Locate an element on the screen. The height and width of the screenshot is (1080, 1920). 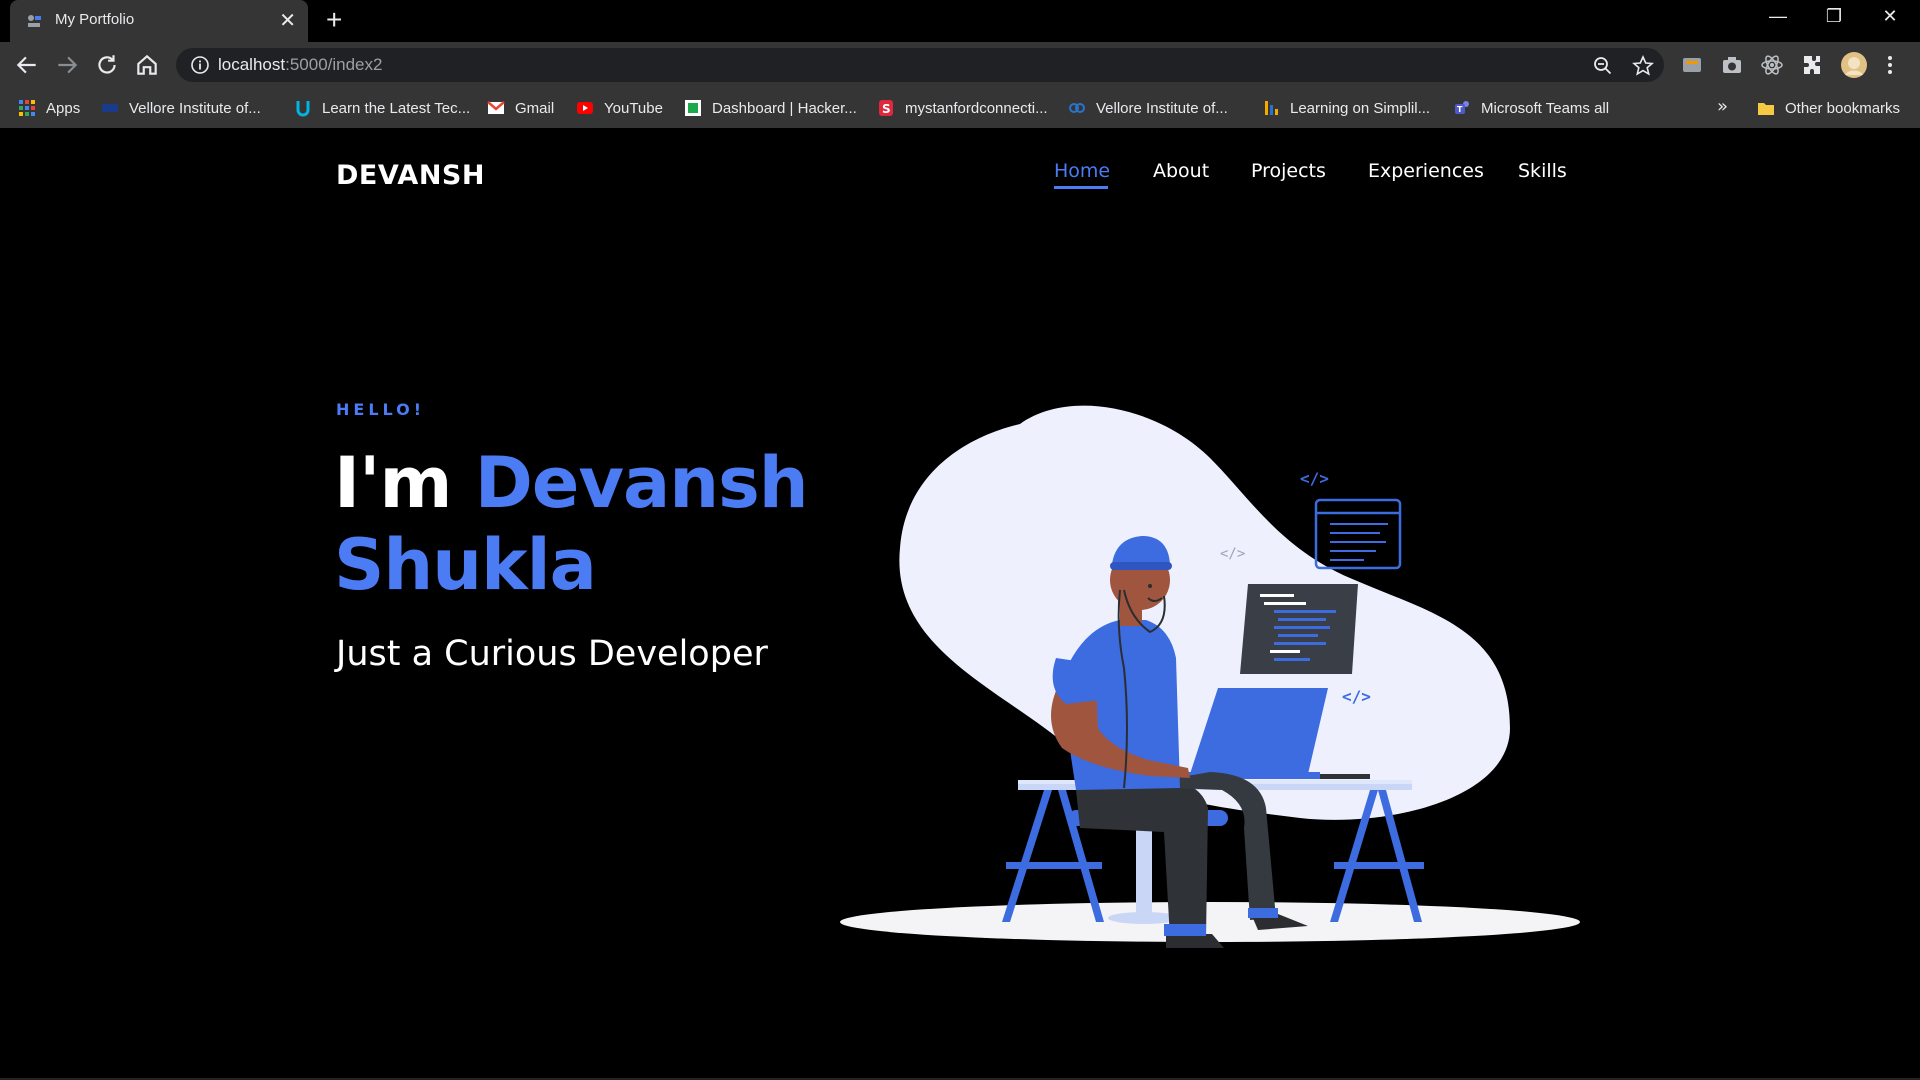
code-tag-top: </> is located at coordinates (1314, 478).